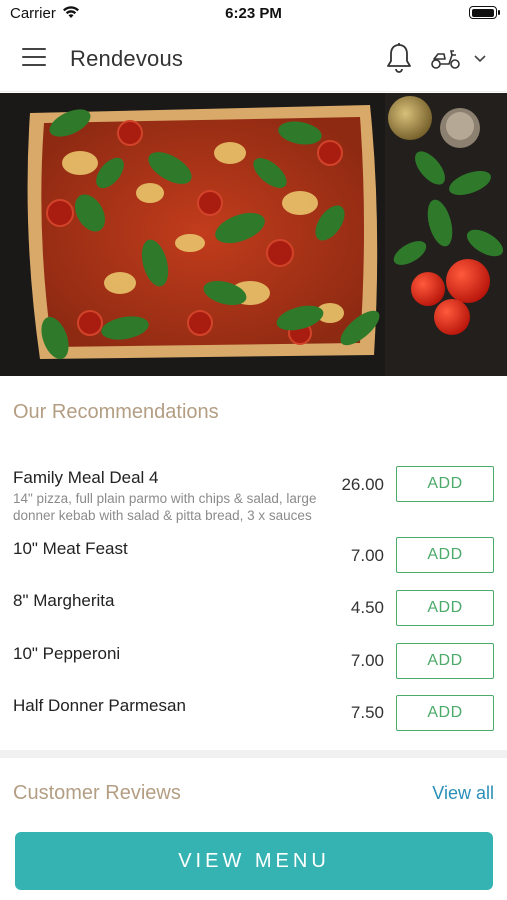 The height and width of the screenshot is (900, 507). Describe the element at coordinates (367, 607) in the screenshot. I see `menu-item-price: 4.50` at that location.